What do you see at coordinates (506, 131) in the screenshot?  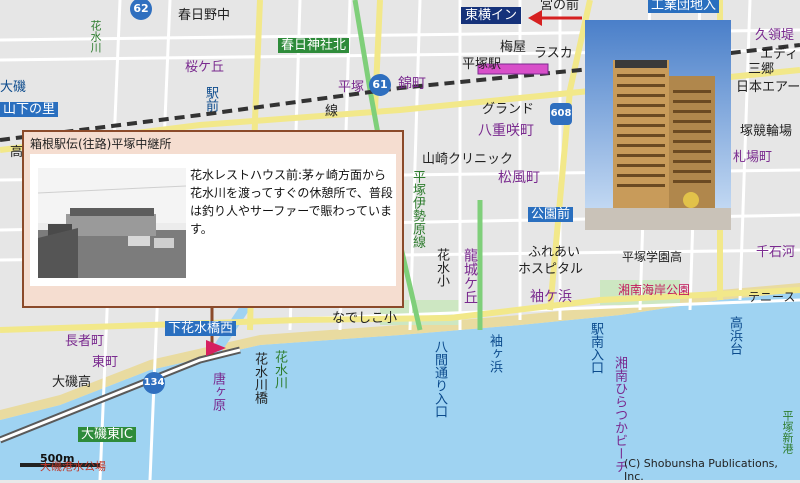 I see `label-yaesakicho: 八重咲町` at bounding box center [506, 131].